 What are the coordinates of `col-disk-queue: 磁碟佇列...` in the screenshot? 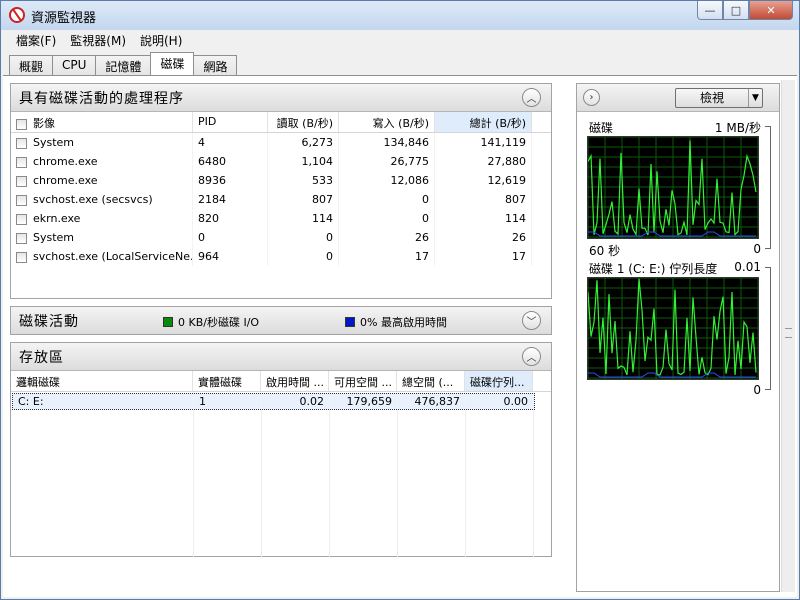 It's located at (499, 381).